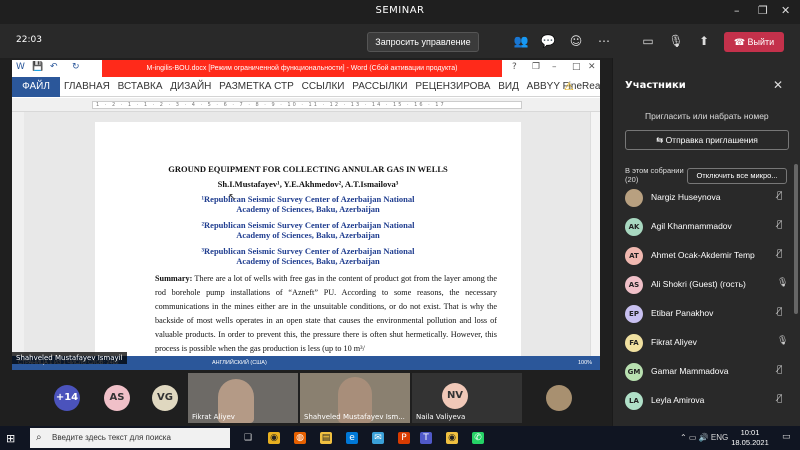 The image size is (800, 450). I want to click on video-tile-3: NV Naila Valiyeva, so click(467, 398).